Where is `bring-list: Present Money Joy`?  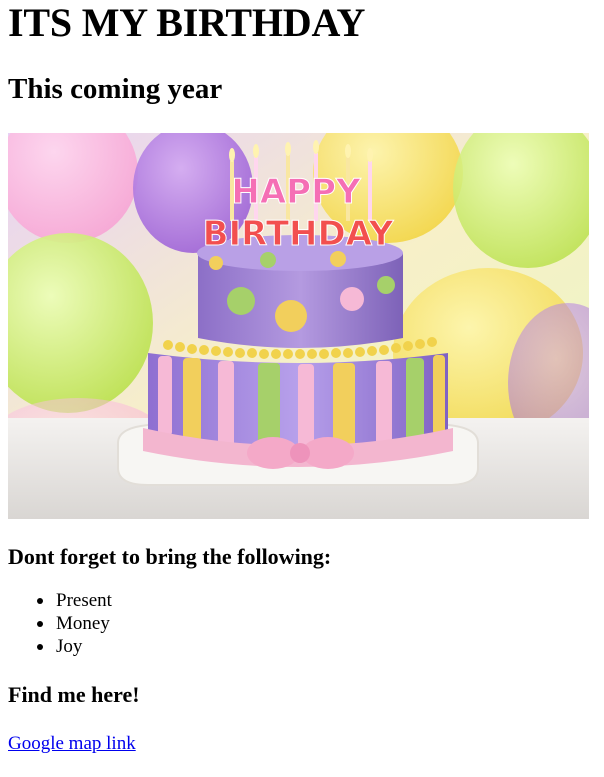
bring-list: Present Money Joy is located at coordinates (302, 623).